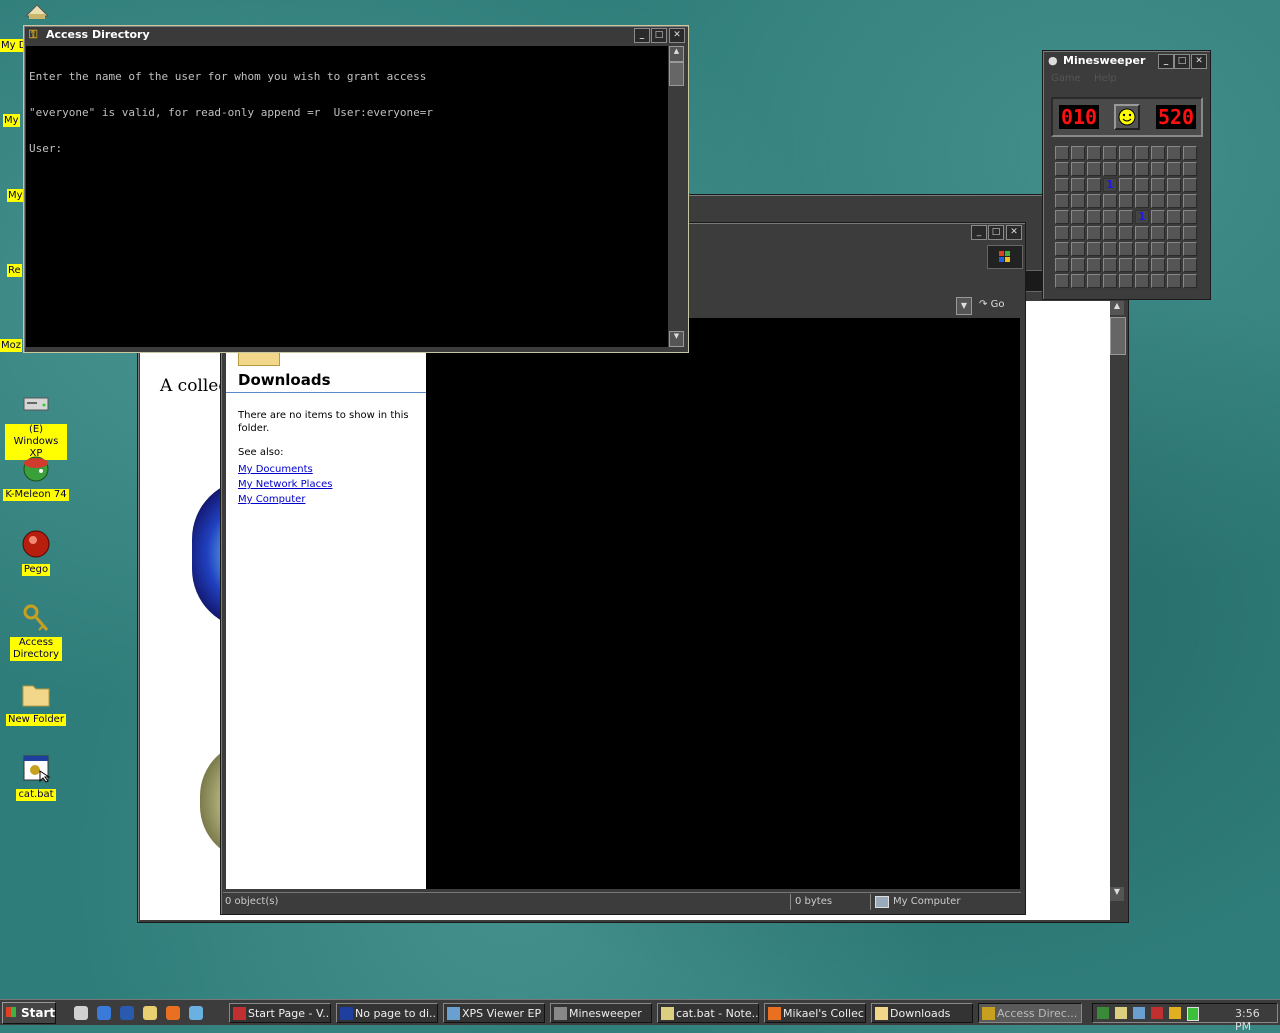 Image resolution: width=1280 pixels, height=1033 pixels. I want to click on desktop-label-recycle-bin: Re, so click(14, 270).